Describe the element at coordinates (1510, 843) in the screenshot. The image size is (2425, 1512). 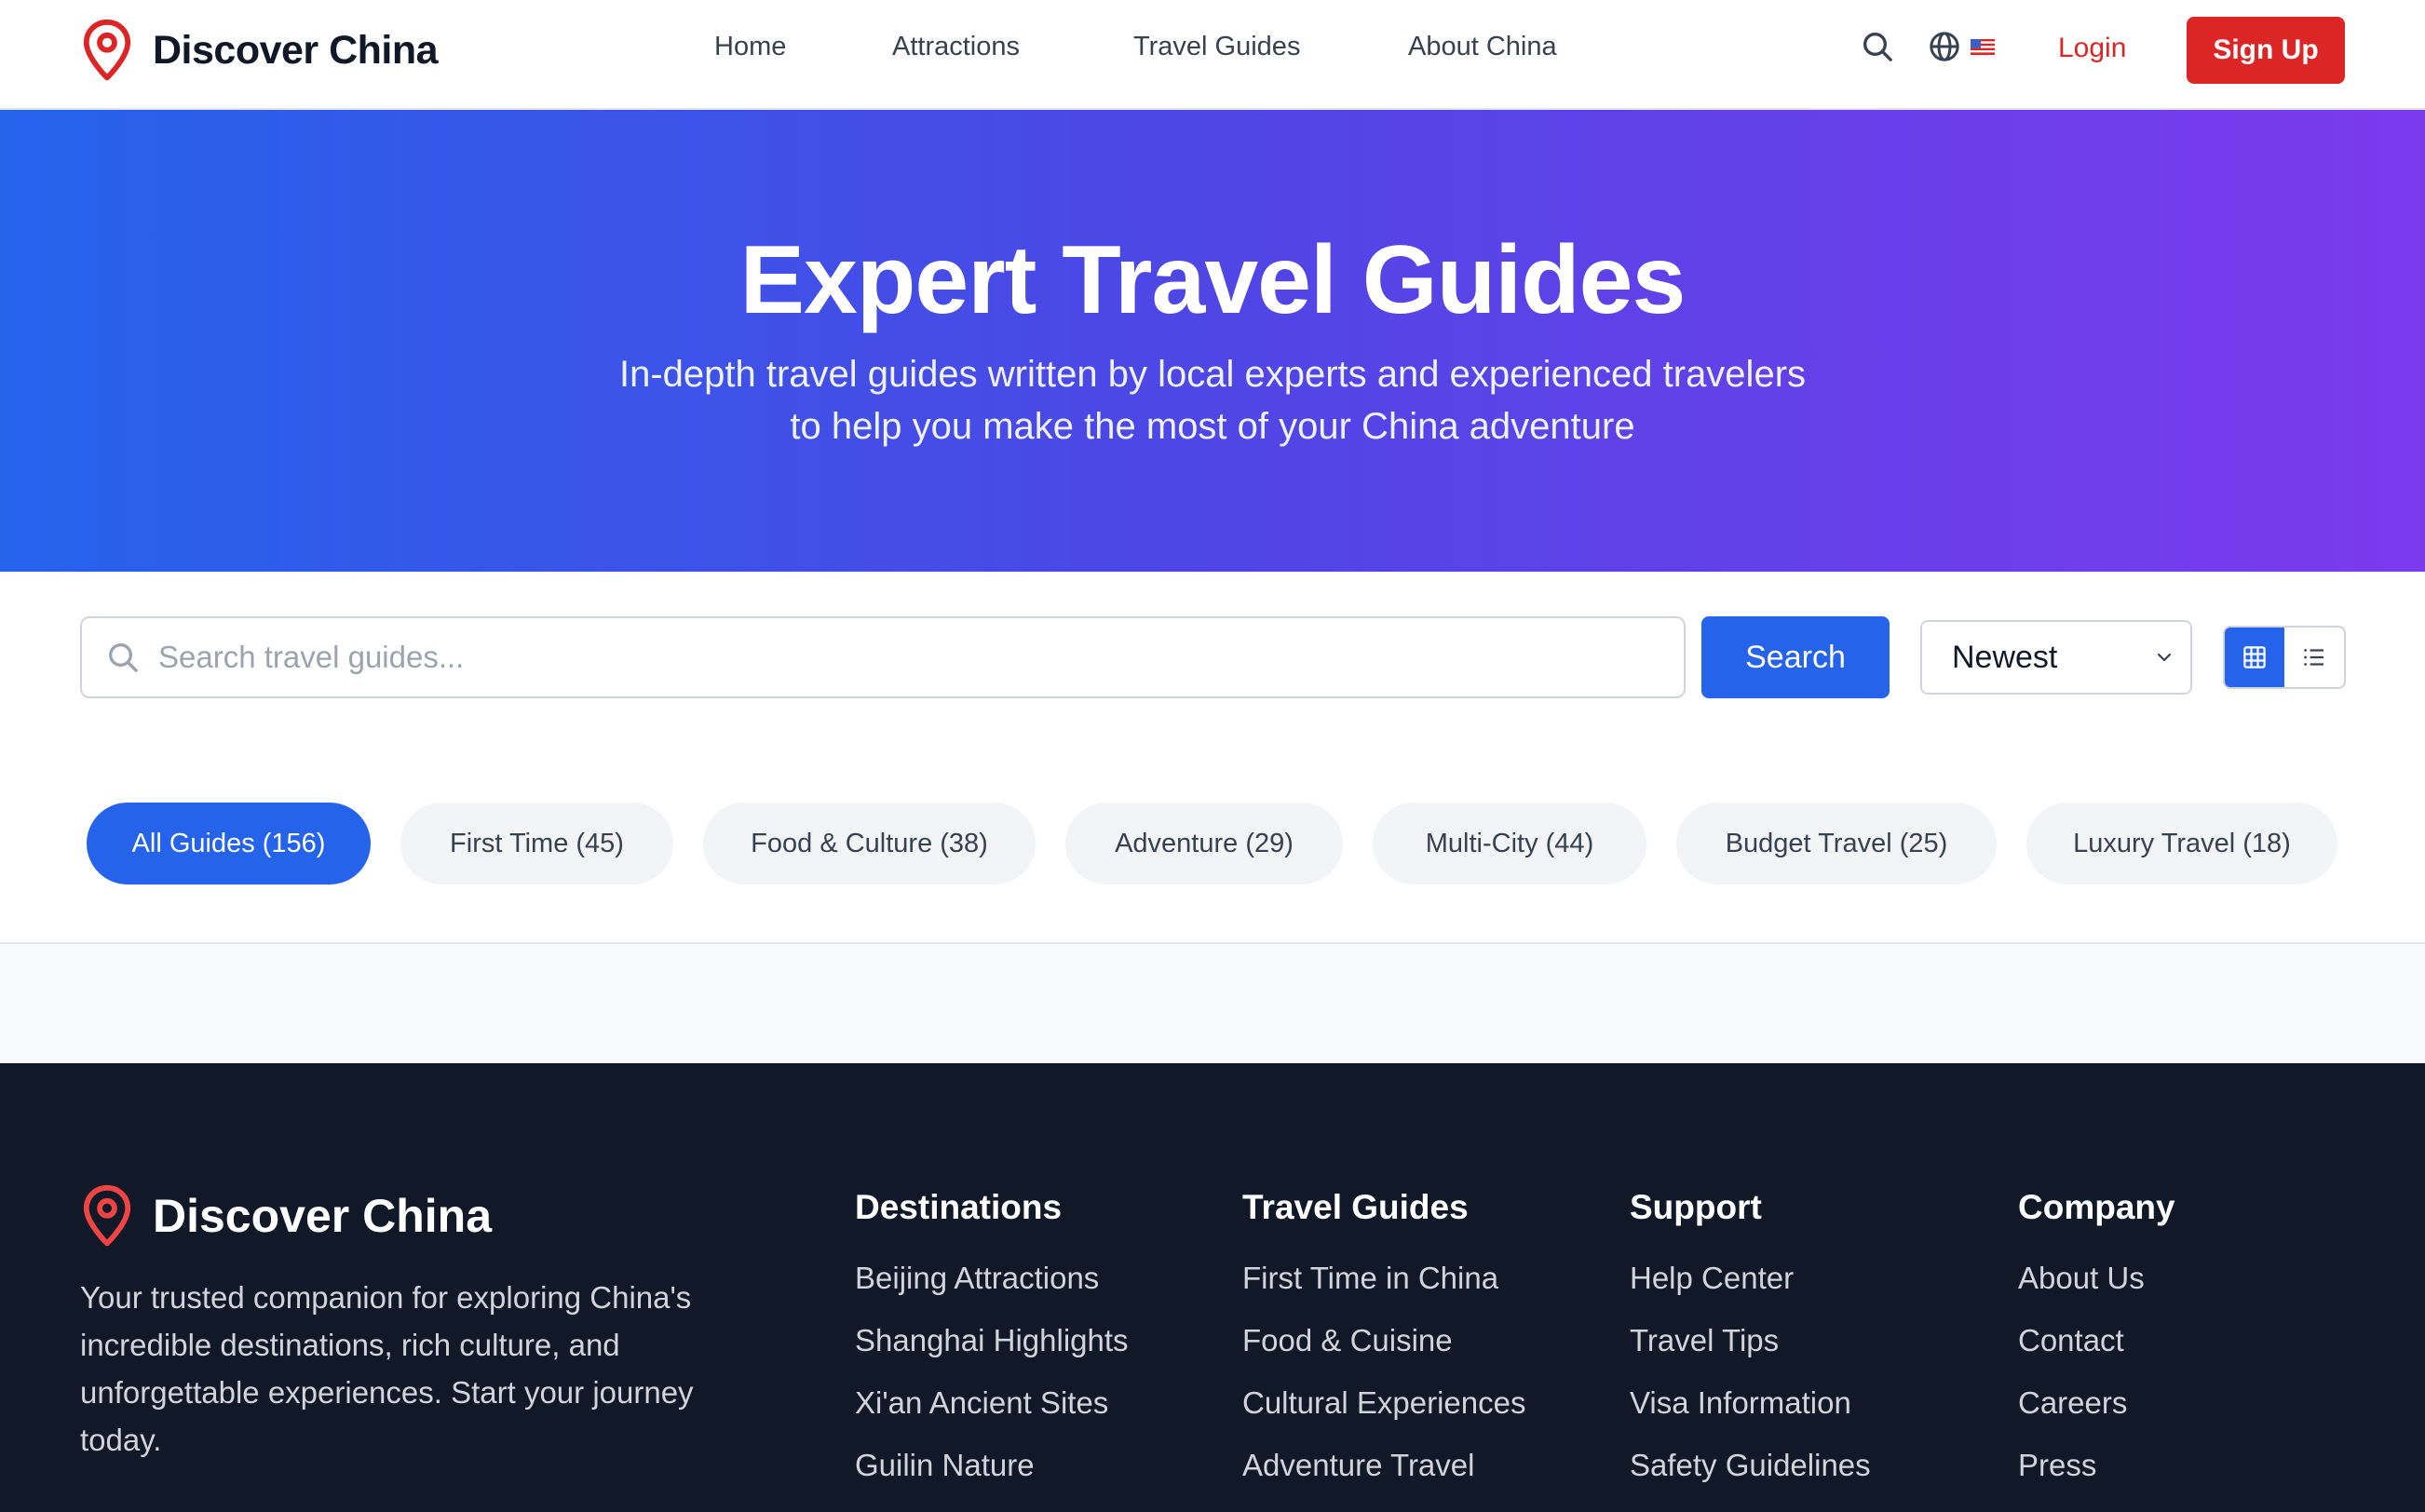
I see `filter-pill-multi-city: Multi-City (44)` at that location.